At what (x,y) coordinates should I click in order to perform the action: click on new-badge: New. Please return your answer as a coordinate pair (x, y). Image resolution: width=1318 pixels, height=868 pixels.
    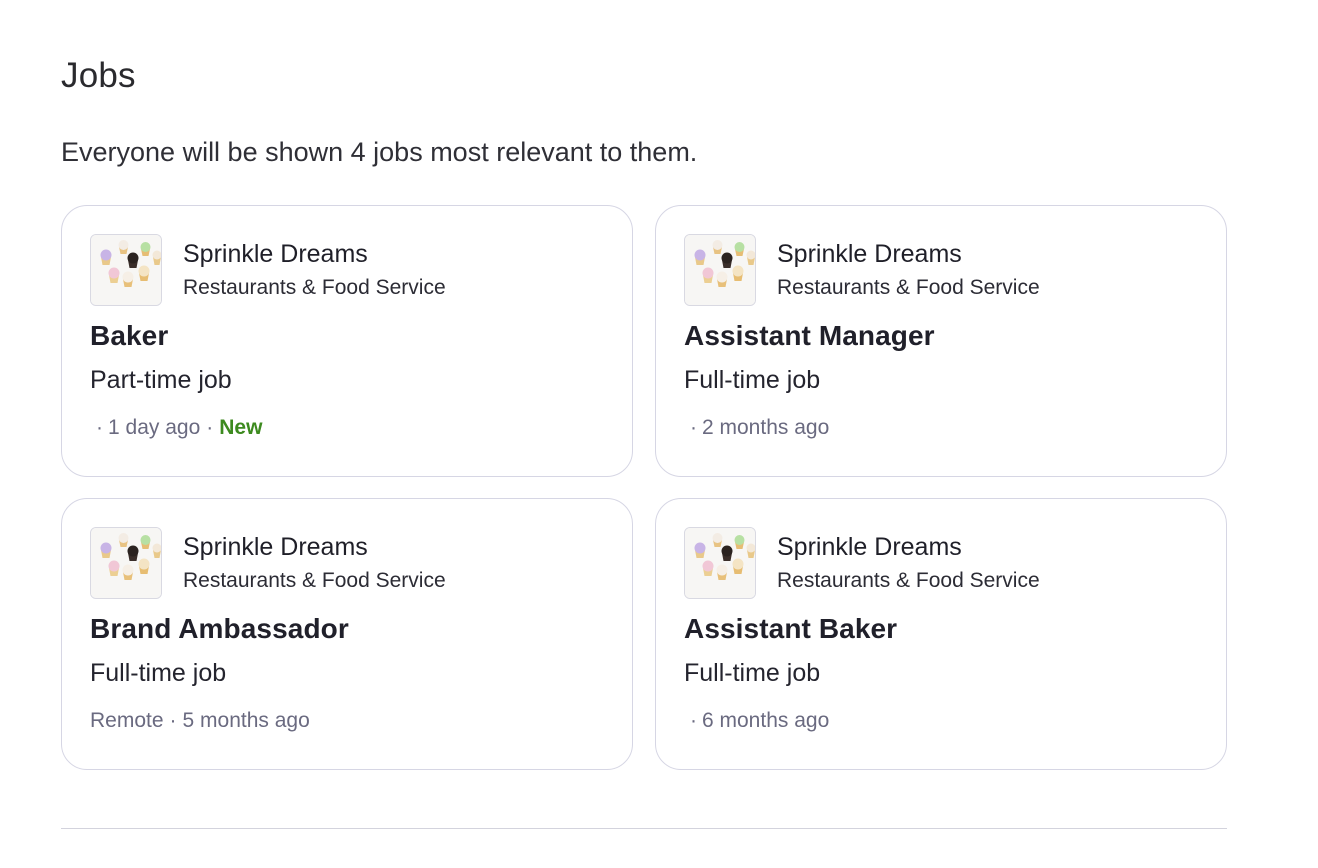
    Looking at the image, I should click on (241, 427).